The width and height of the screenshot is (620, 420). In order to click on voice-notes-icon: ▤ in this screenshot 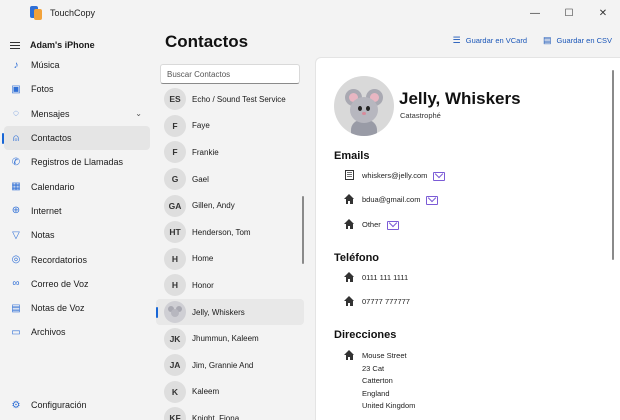, I will do `click(16, 308)`.